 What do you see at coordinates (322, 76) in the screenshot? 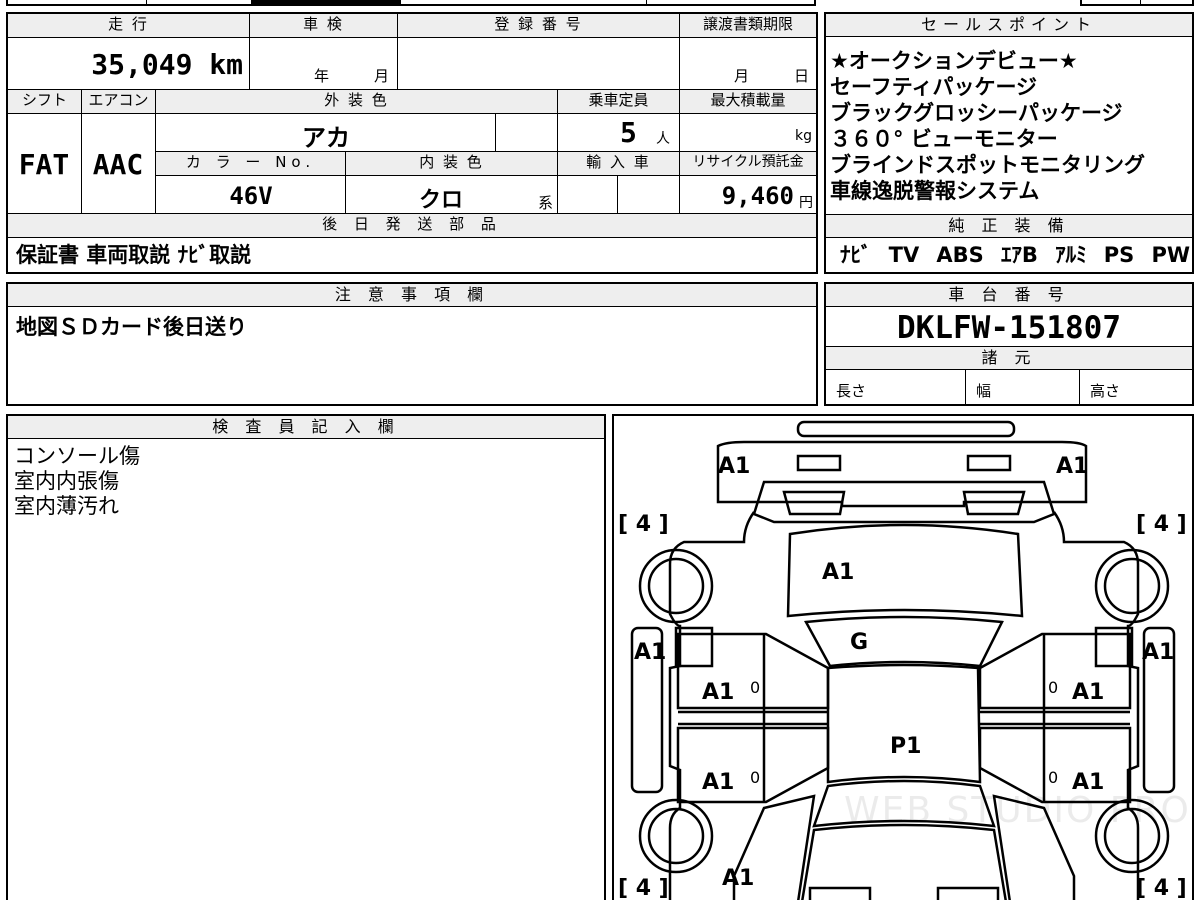
I see `inspection-year-unit: 年` at bounding box center [322, 76].